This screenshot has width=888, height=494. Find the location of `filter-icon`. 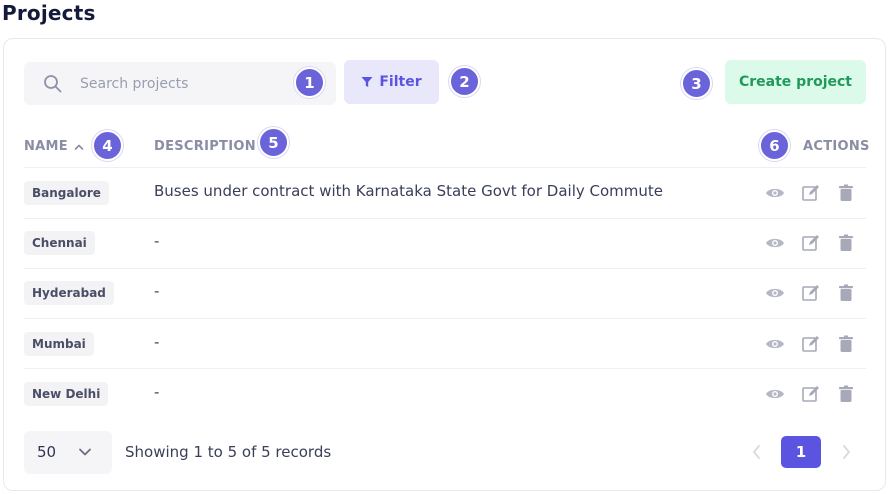

filter-icon is located at coordinates (367, 82).